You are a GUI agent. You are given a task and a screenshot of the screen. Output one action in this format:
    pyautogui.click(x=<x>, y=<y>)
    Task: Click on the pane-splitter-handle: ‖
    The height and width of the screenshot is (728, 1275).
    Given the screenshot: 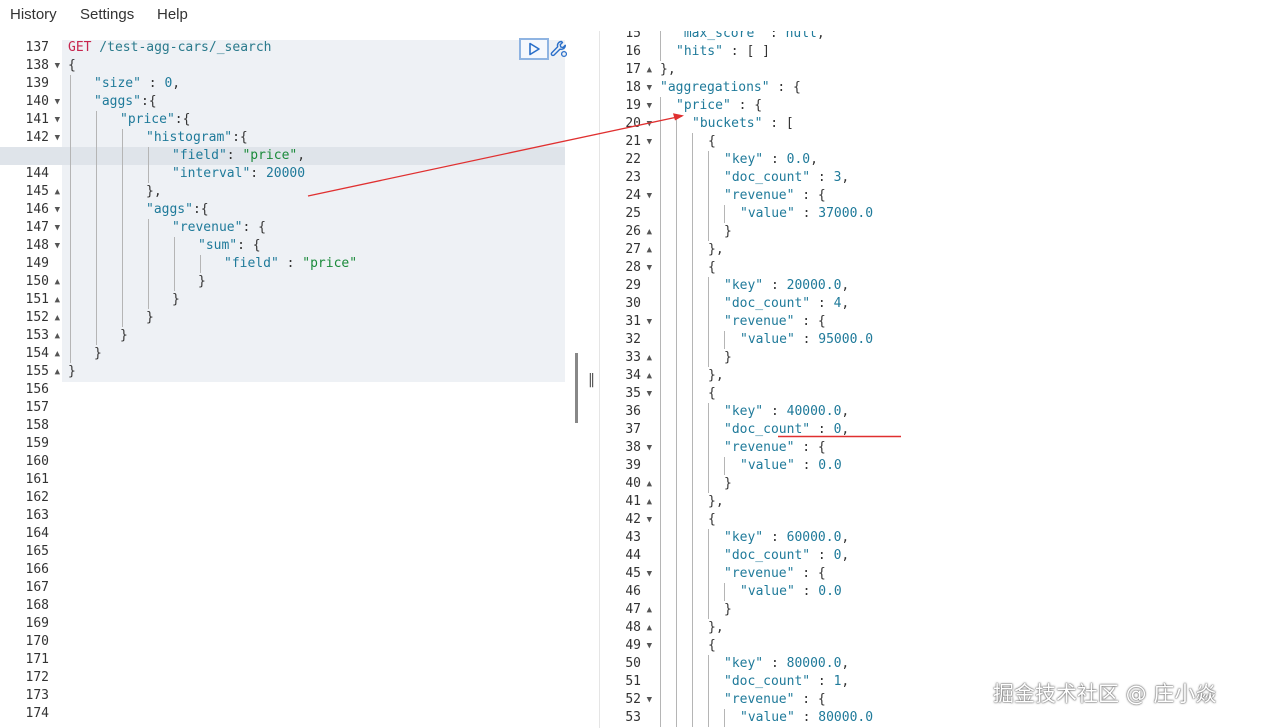 What is the action you would take?
    pyautogui.click(x=591, y=380)
    